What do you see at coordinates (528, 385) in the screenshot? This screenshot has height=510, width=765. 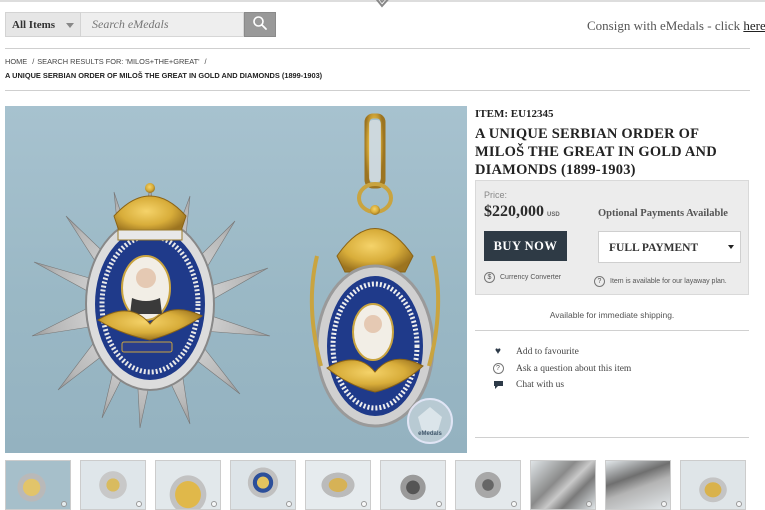 I see `chat-link: Chat with us` at bounding box center [528, 385].